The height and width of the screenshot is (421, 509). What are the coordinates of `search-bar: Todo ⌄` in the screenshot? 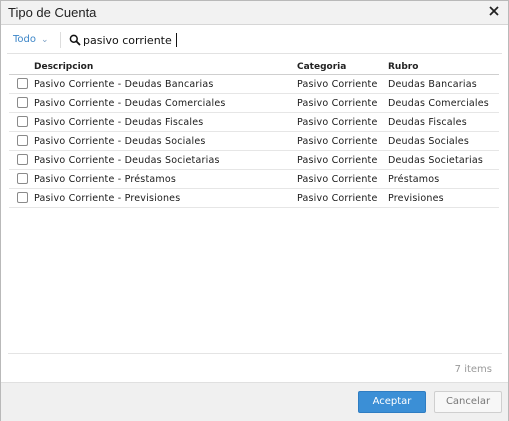 It's located at (254, 41).